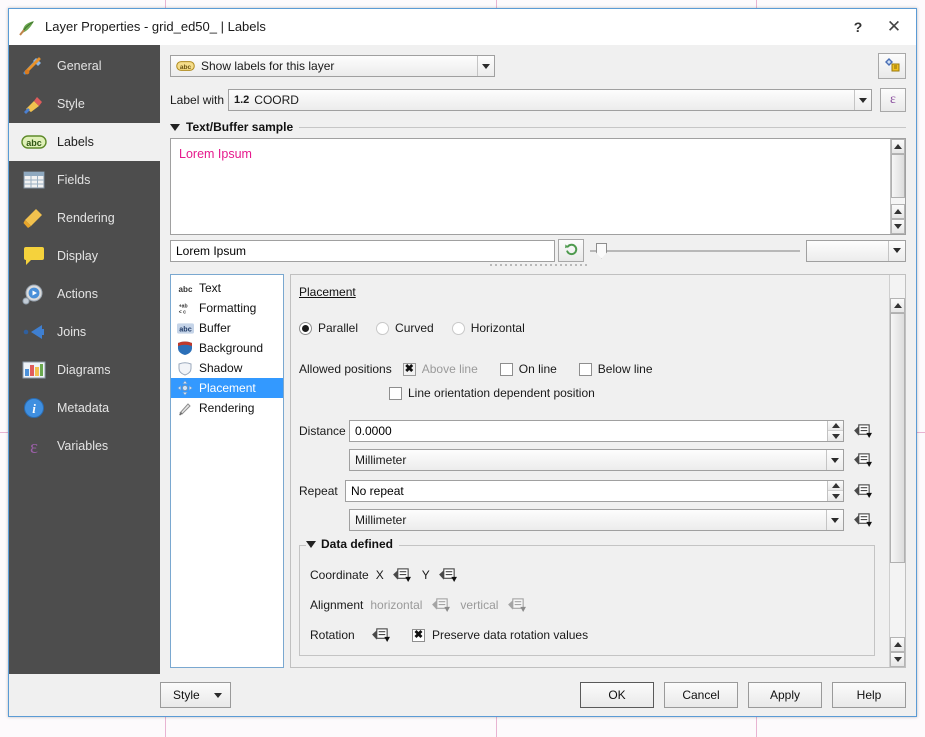  I want to click on repeat-unit-data-defined-button, so click(863, 520).